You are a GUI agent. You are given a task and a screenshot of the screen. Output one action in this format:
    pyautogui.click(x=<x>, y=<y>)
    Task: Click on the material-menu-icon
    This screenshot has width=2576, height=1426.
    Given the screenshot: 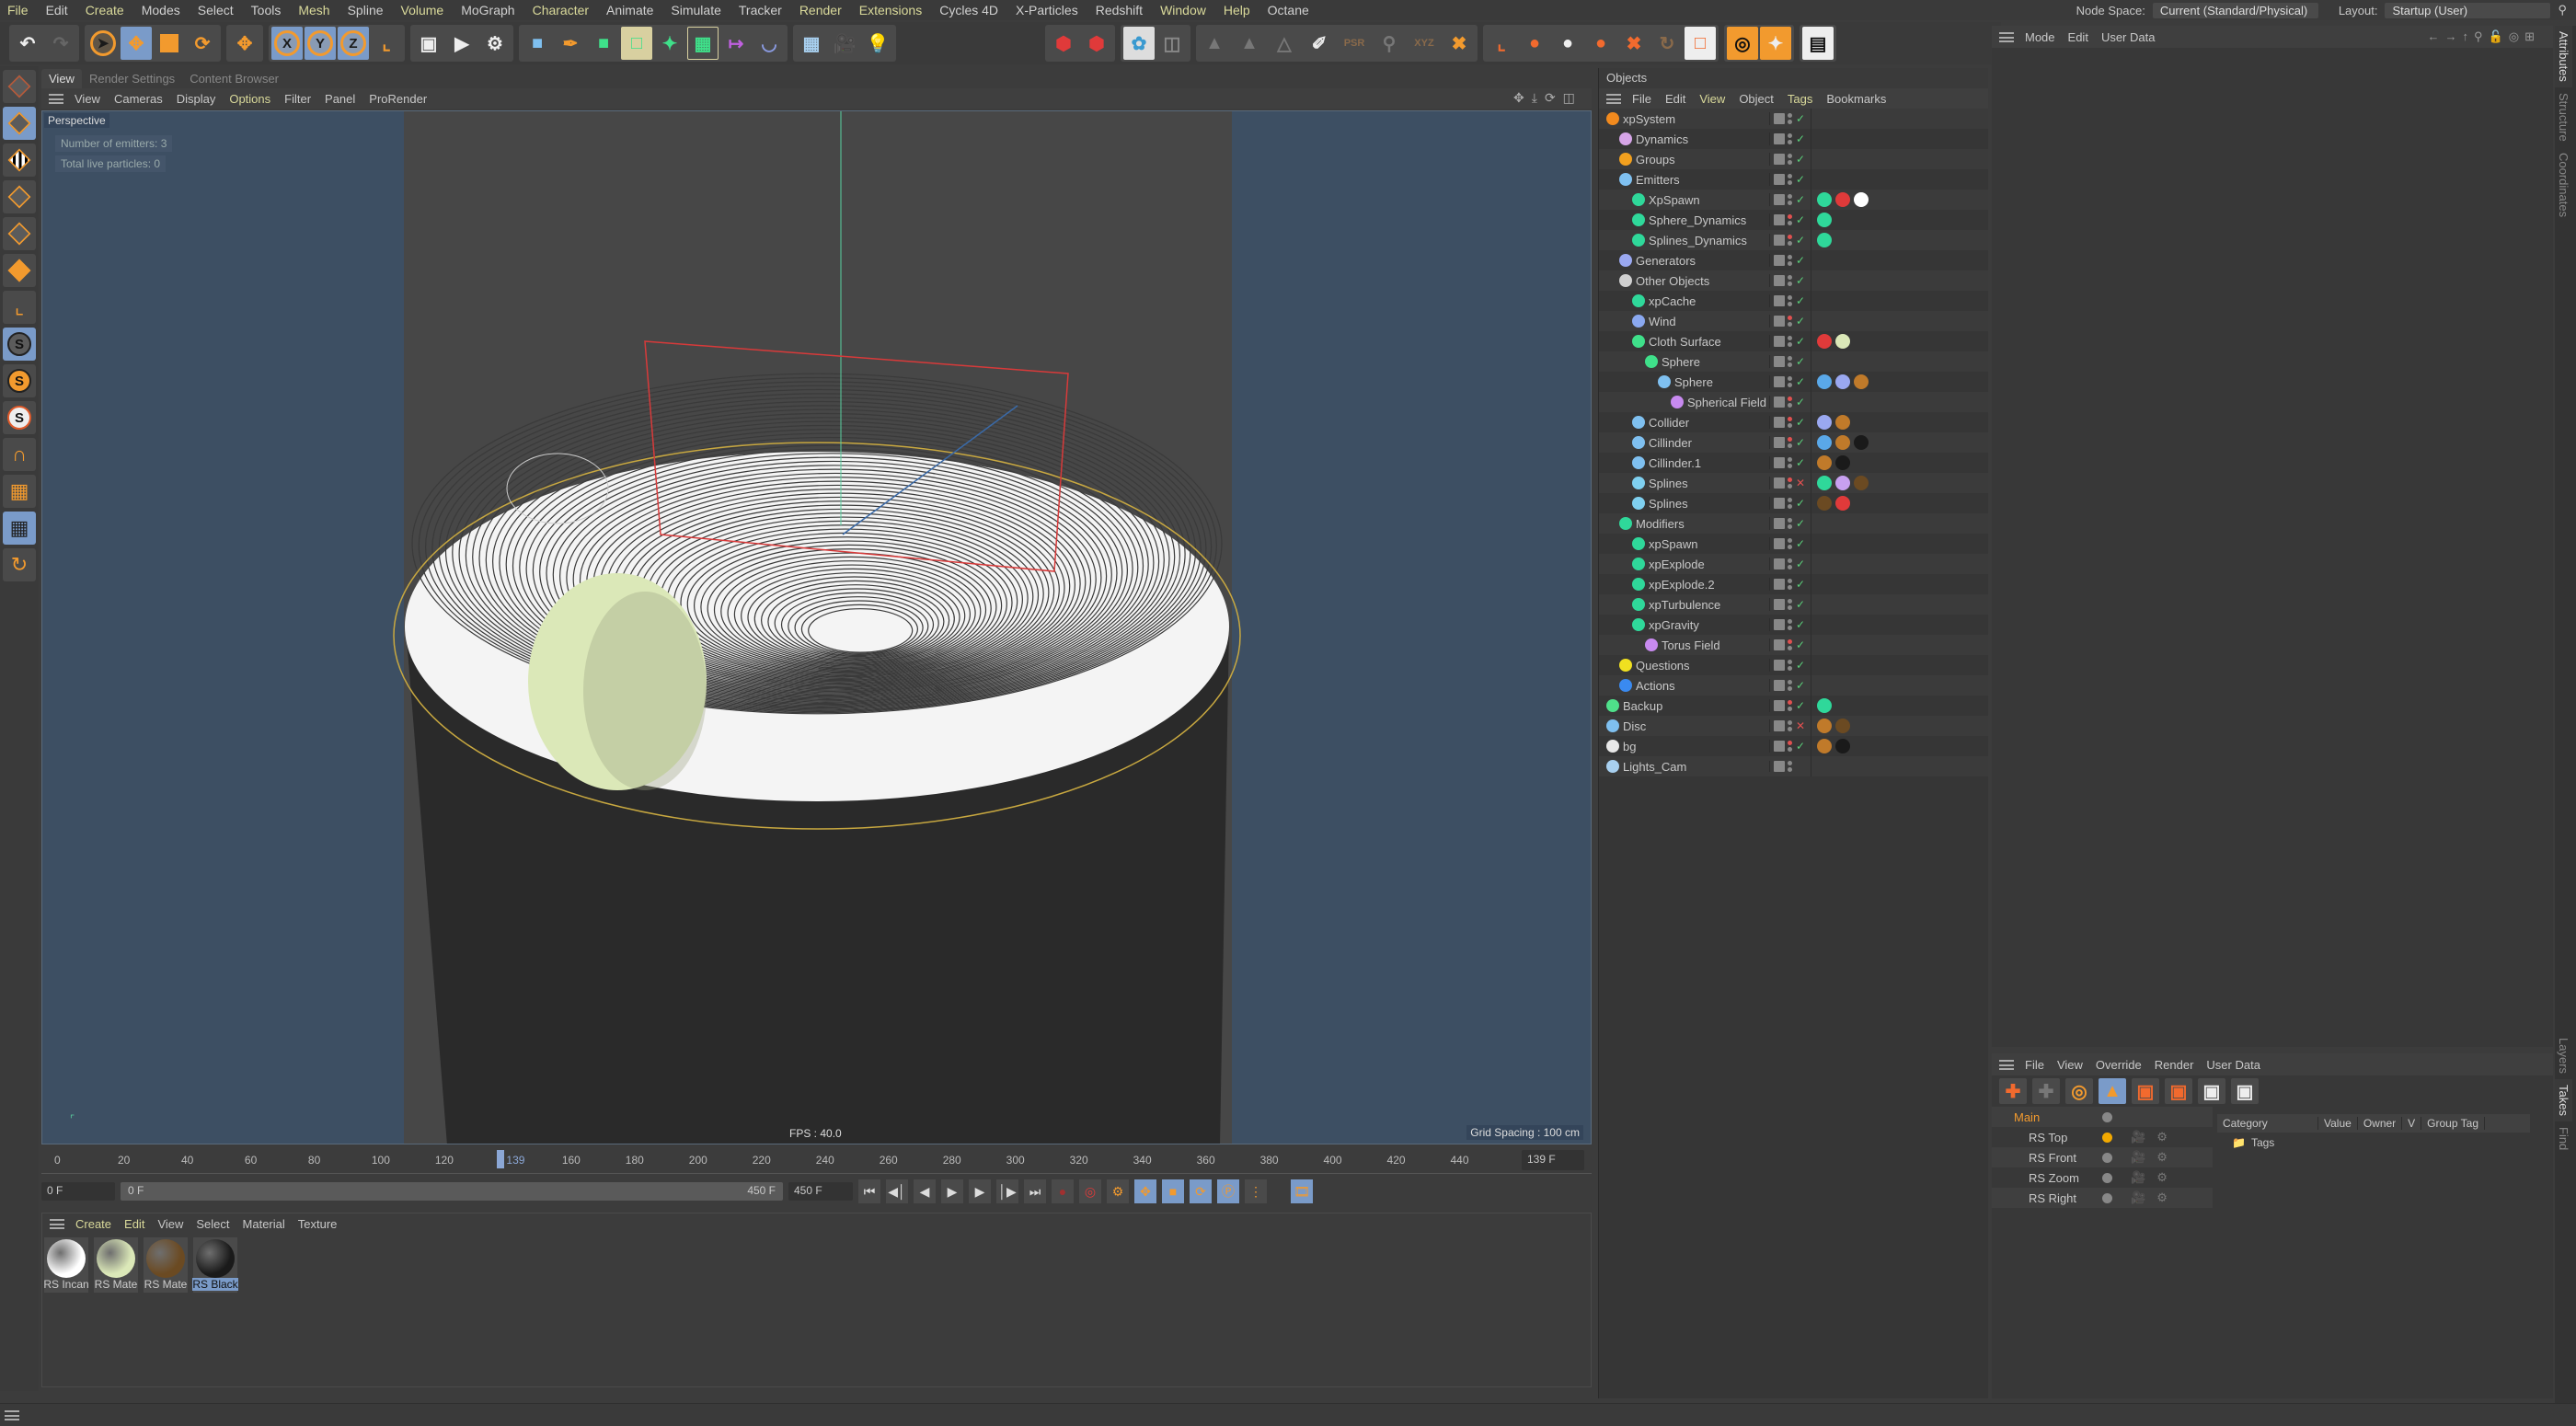 What is the action you would take?
    pyautogui.click(x=57, y=1223)
    